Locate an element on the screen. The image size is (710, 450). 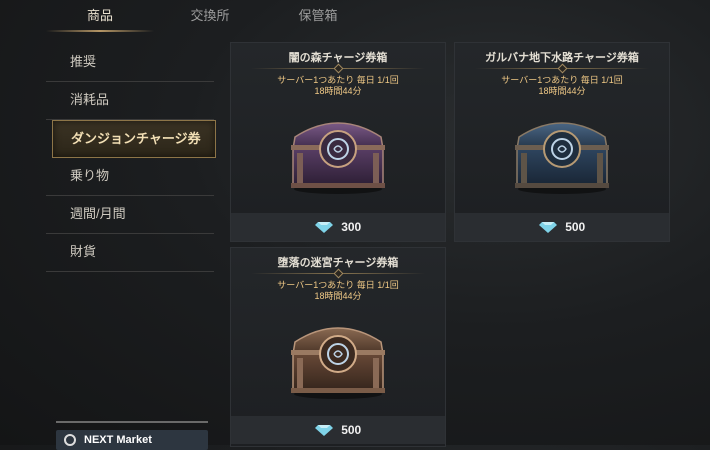
price-value: 300 is located at coordinates (351, 227).